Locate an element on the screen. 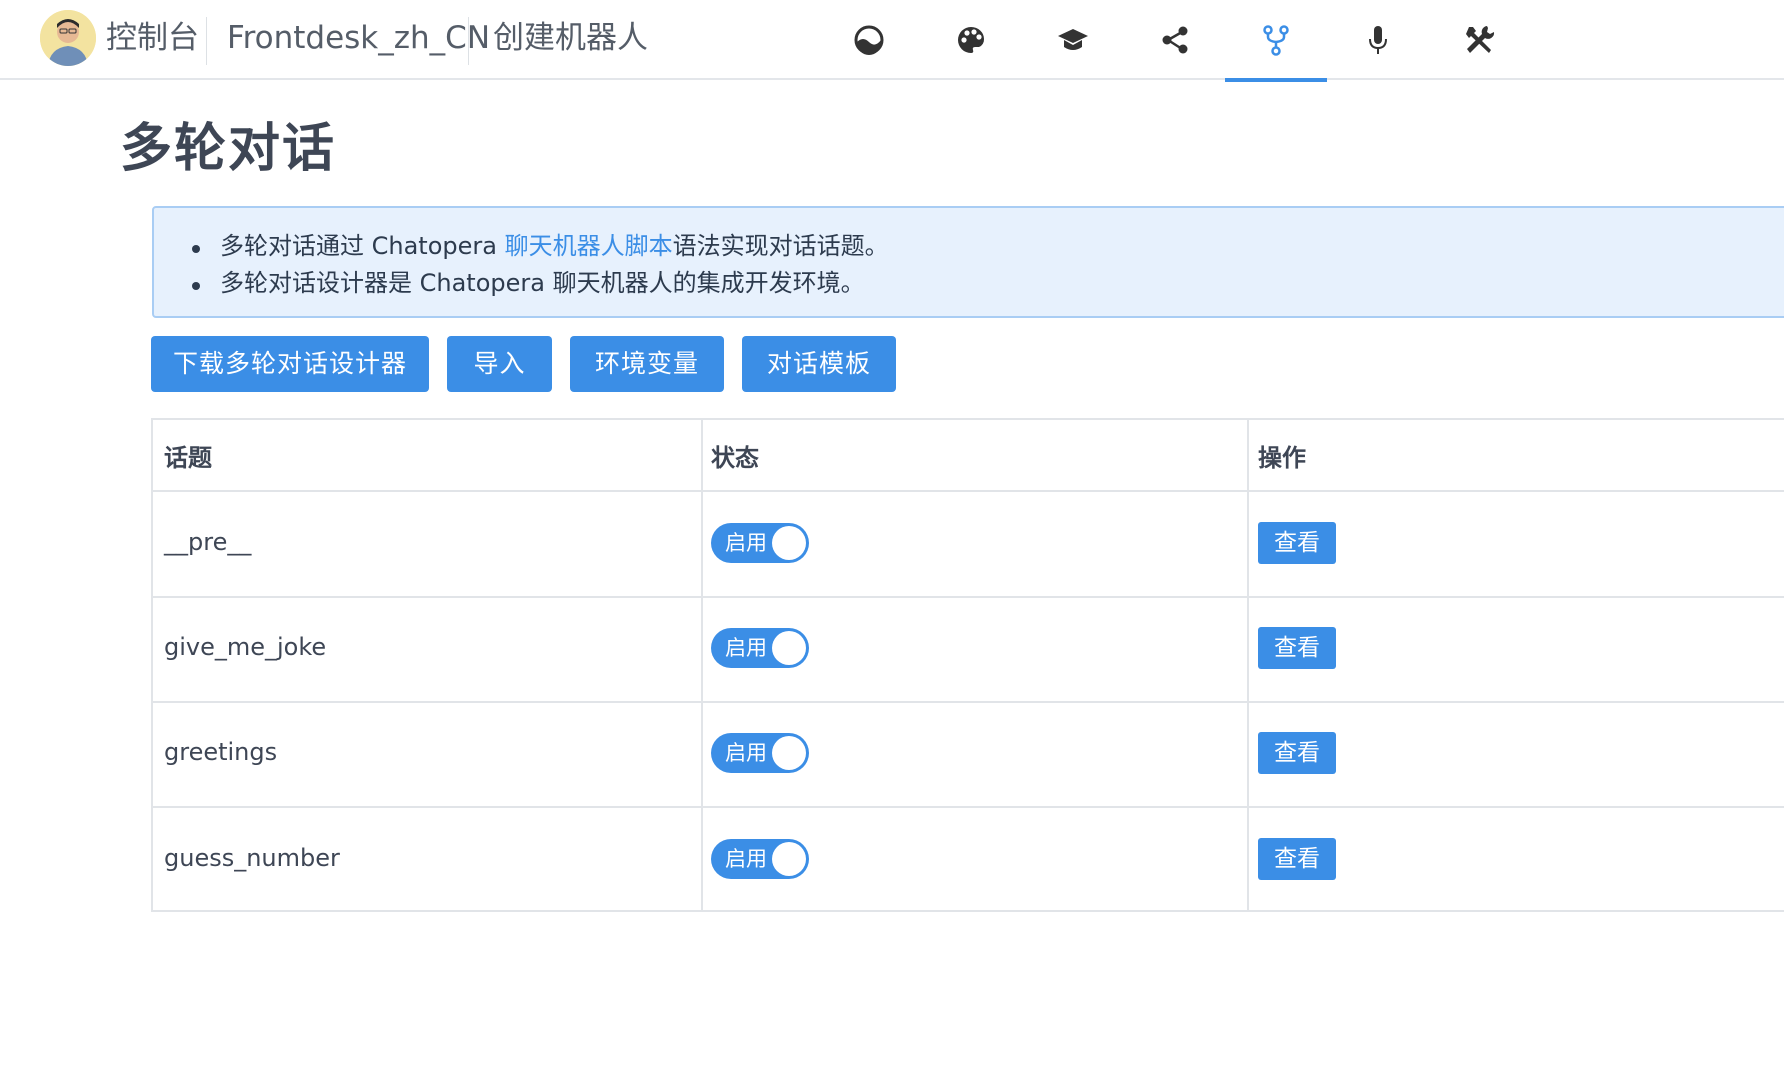 This screenshot has height=1076, width=1784. breadcrumb-console: 控制台 is located at coordinates (152, 38).